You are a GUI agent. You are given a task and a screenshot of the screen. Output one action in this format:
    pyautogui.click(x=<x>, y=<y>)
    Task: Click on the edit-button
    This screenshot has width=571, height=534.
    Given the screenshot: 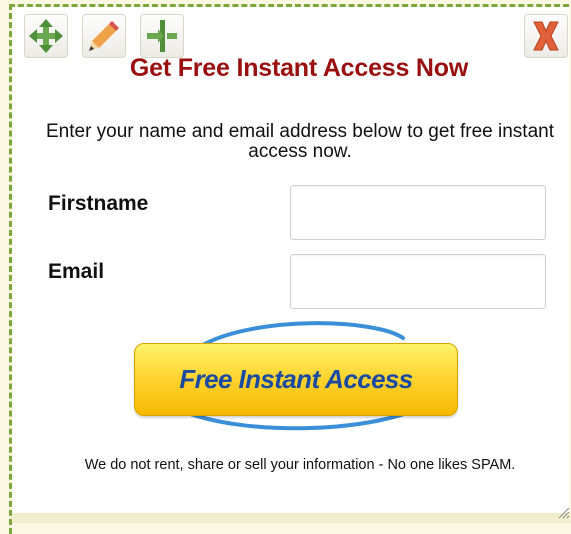 What is the action you would take?
    pyautogui.click(x=104, y=36)
    